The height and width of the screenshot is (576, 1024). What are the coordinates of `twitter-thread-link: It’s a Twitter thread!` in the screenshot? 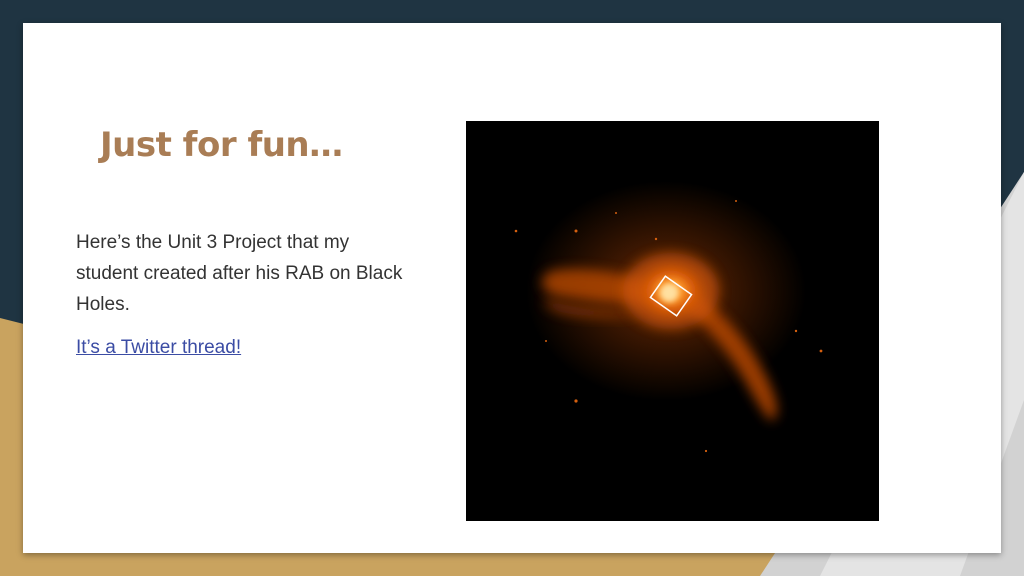 It's located at (158, 348).